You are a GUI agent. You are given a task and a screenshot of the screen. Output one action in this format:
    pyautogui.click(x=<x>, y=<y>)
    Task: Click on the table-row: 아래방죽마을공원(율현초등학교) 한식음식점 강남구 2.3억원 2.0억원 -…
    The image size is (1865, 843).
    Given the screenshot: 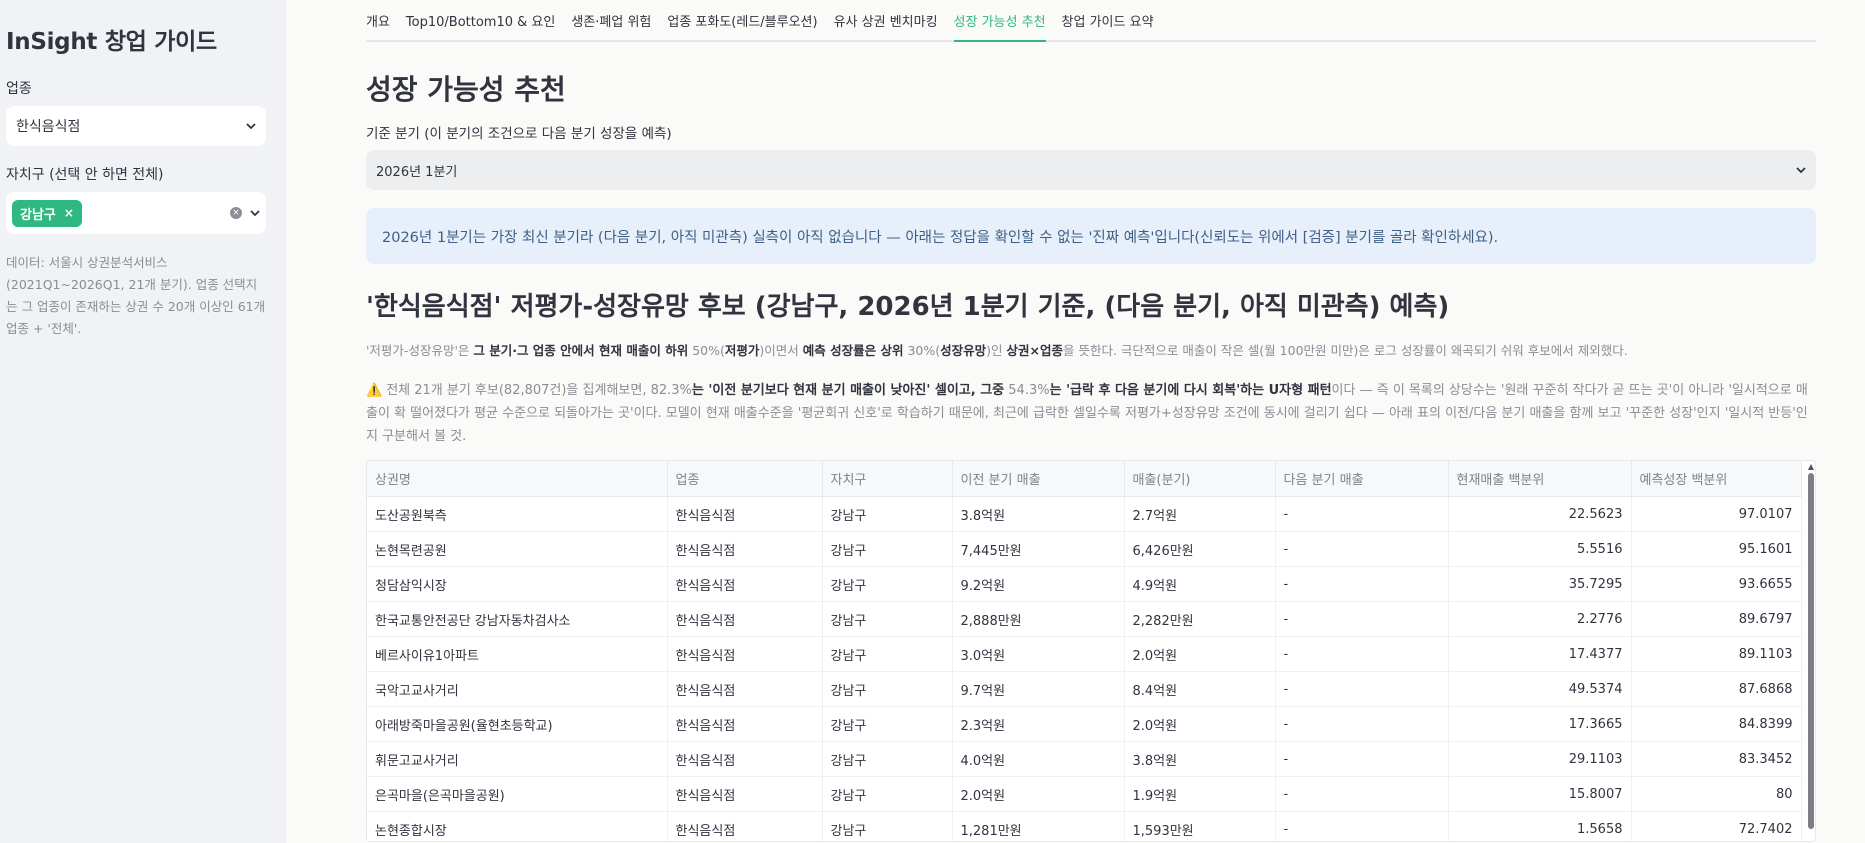 What is the action you would take?
    pyautogui.click(x=1084, y=724)
    